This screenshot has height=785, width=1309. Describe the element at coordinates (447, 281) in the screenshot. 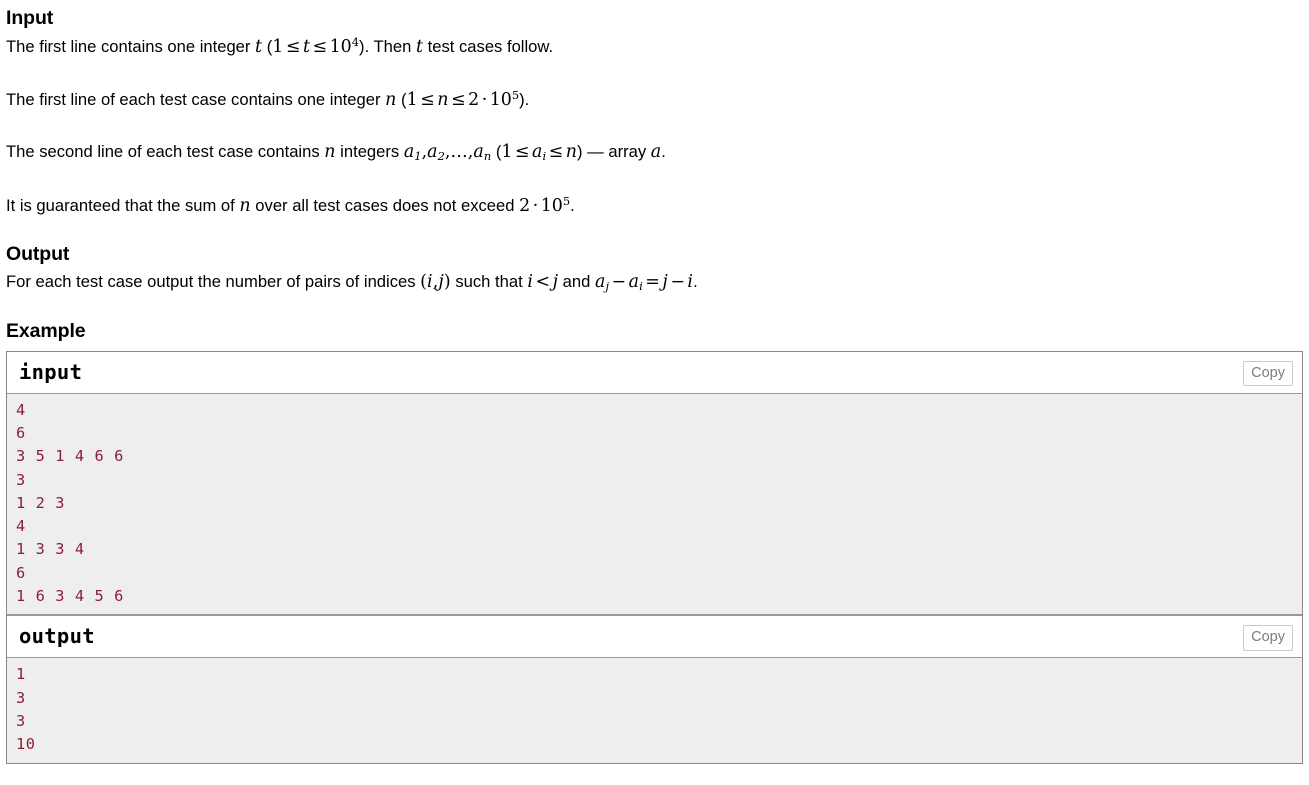

I see `math-rparen: )` at that location.